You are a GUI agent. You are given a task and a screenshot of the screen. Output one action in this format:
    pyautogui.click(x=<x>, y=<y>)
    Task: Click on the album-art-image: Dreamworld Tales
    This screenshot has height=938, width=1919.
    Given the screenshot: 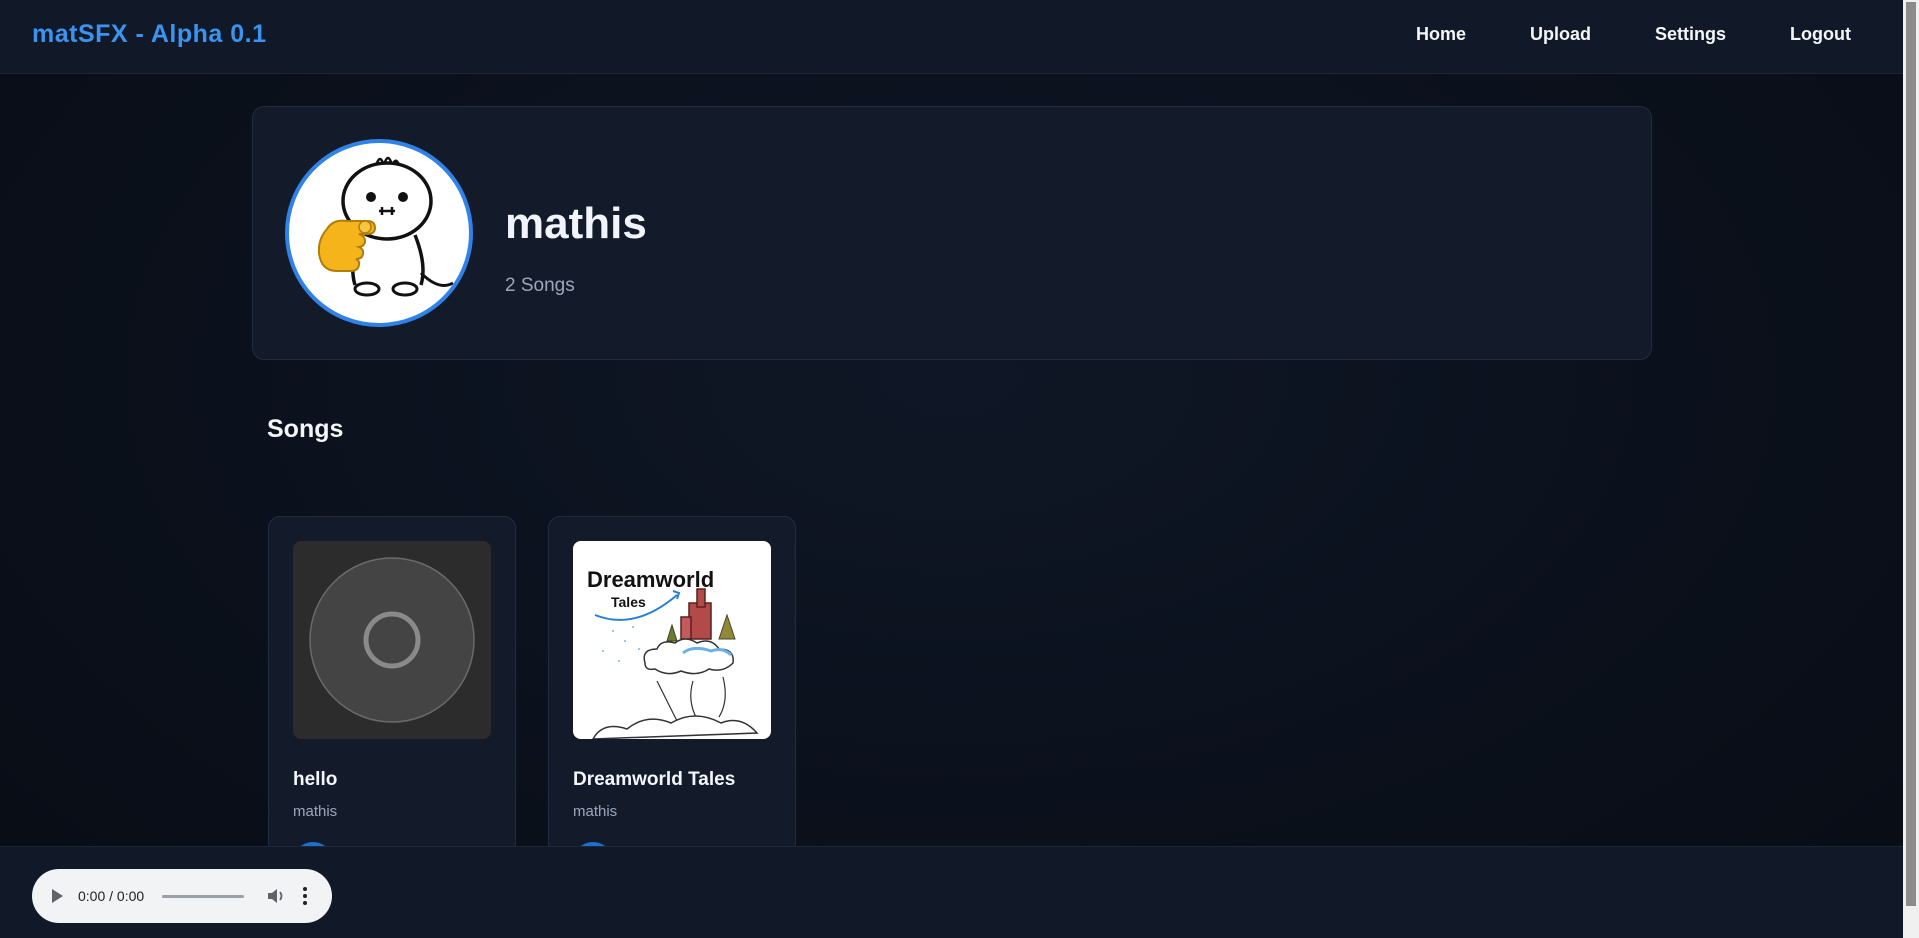 What is the action you would take?
    pyautogui.click(x=672, y=640)
    